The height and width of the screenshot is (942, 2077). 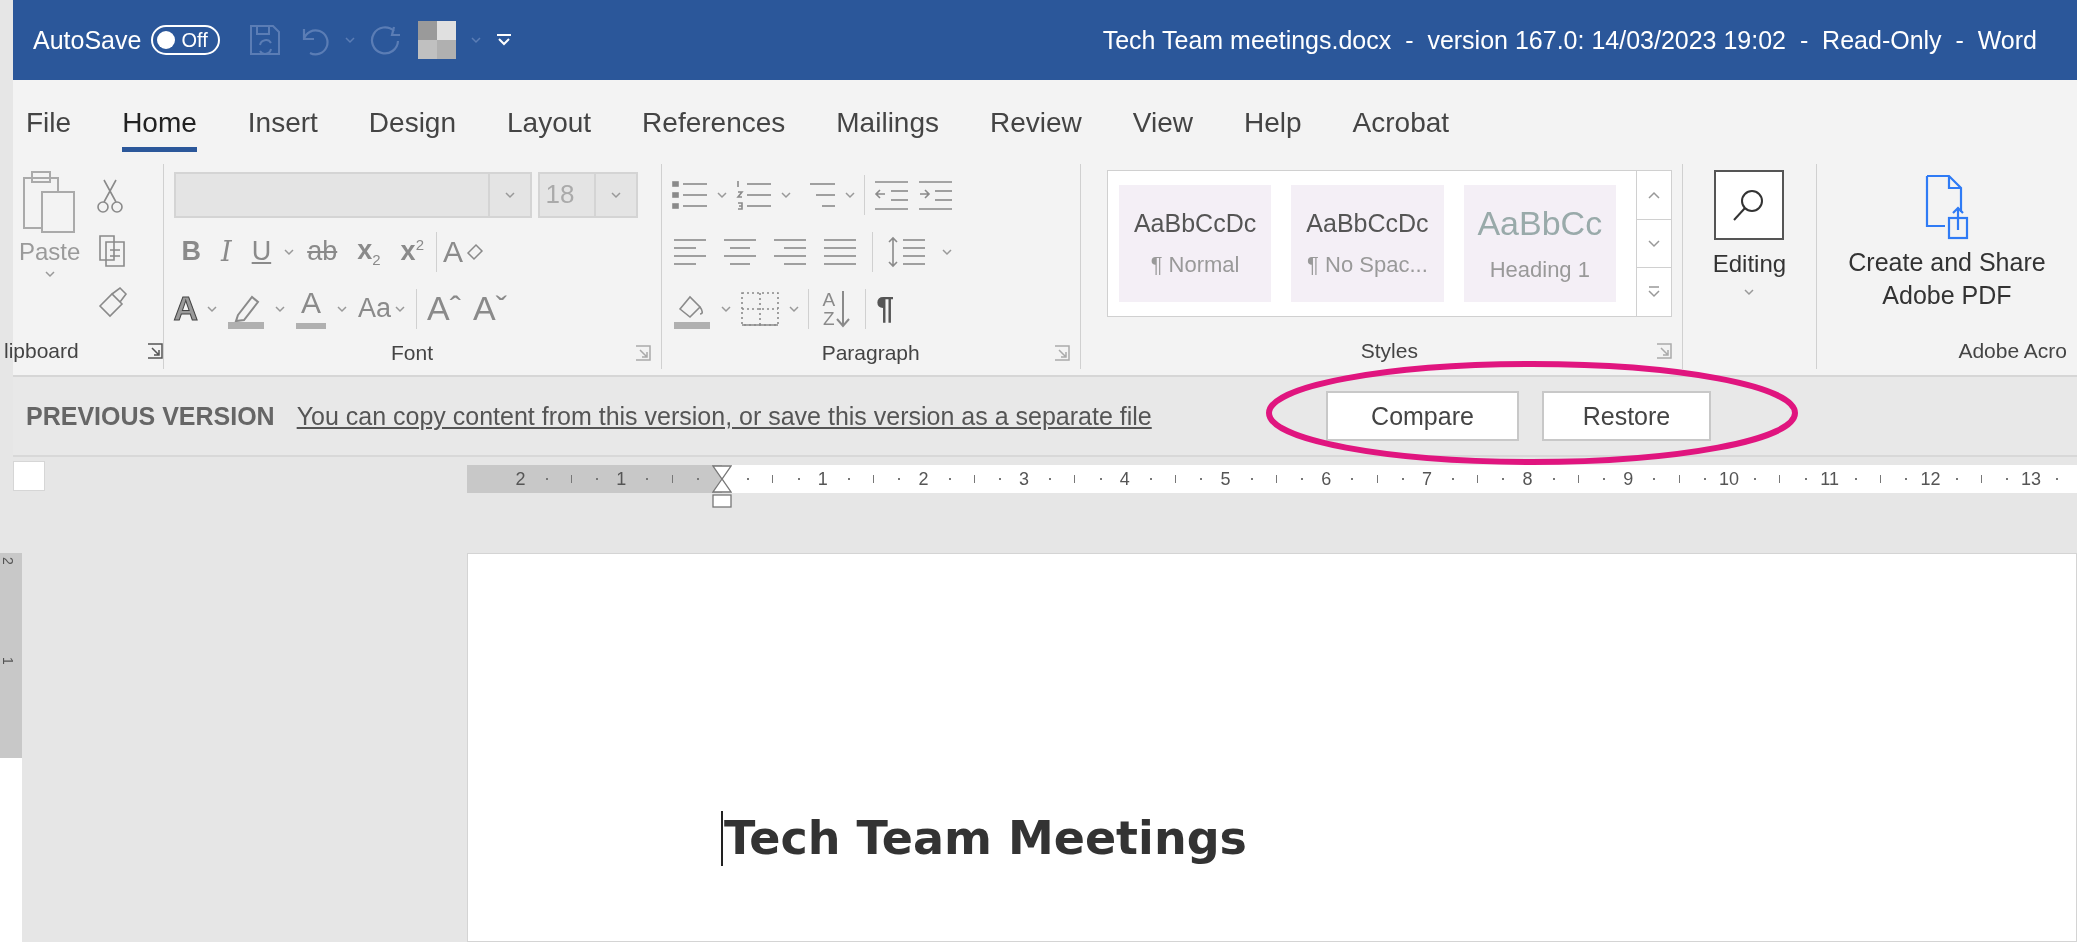 I want to click on ruler-number: 5, so click(x=1225, y=479).